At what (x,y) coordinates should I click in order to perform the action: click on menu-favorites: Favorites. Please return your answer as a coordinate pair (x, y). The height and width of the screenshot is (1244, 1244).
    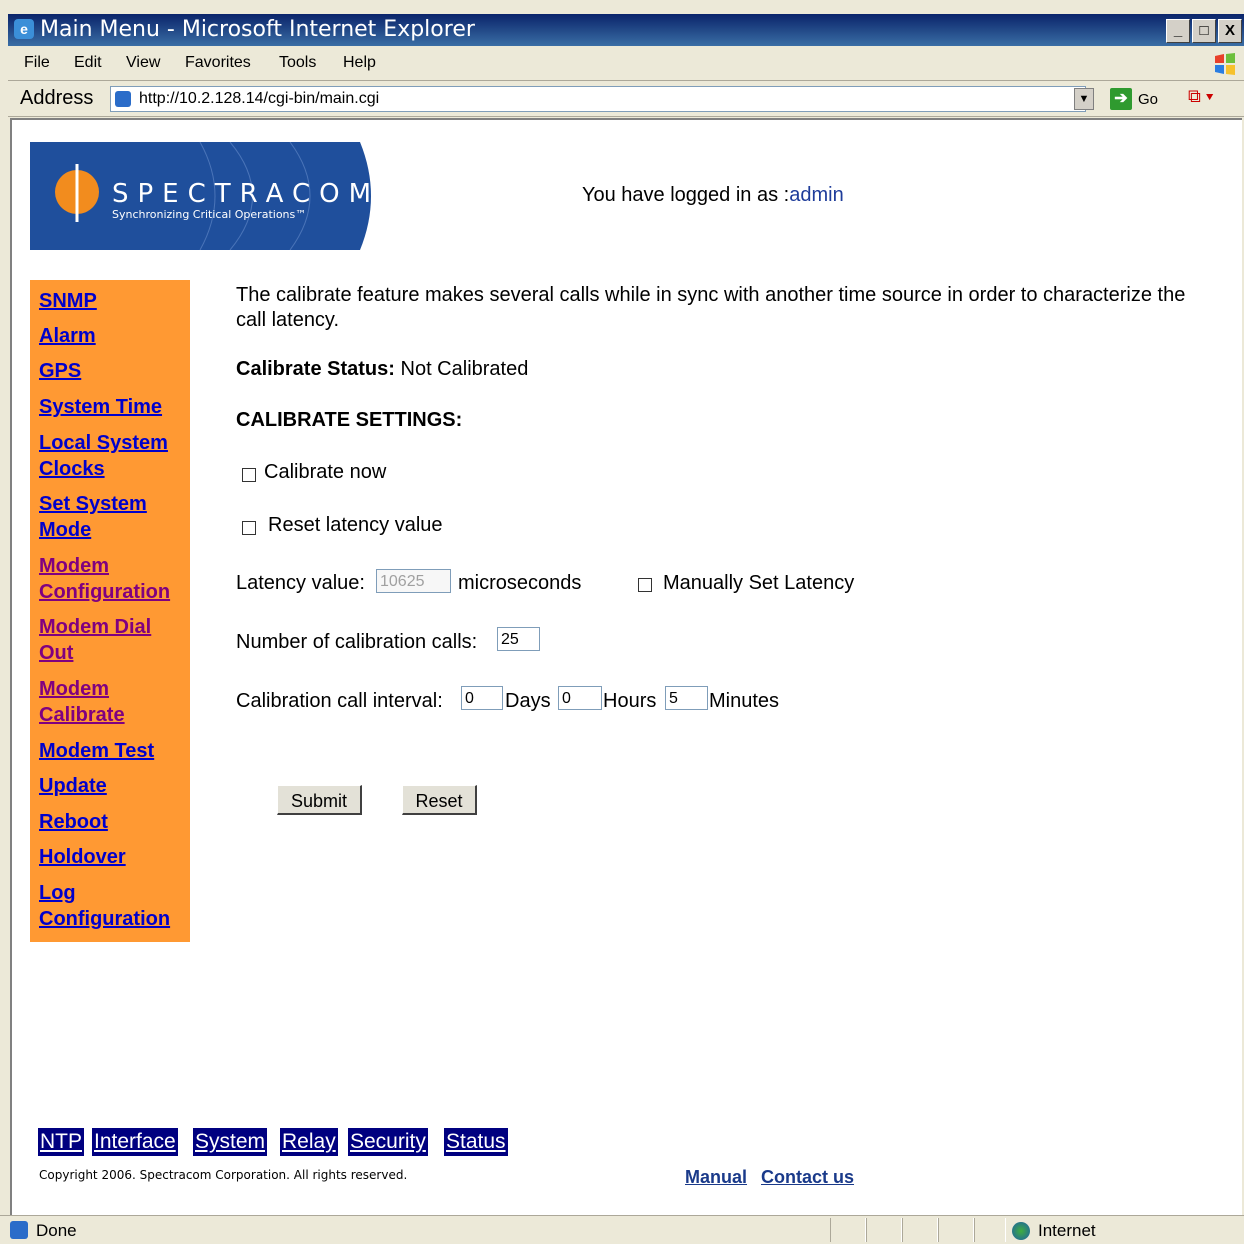
    Looking at the image, I should click on (218, 63).